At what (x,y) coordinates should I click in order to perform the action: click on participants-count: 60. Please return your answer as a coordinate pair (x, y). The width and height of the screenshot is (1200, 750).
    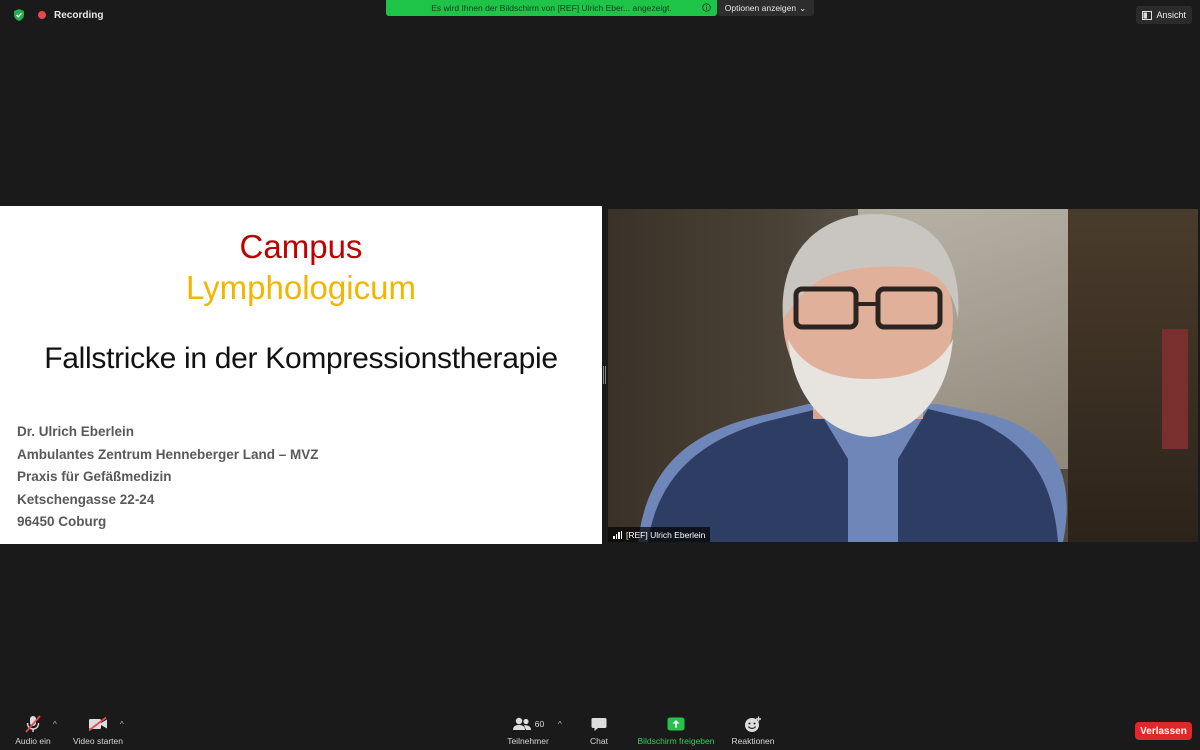
    Looking at the image, I should click on (539, 724).